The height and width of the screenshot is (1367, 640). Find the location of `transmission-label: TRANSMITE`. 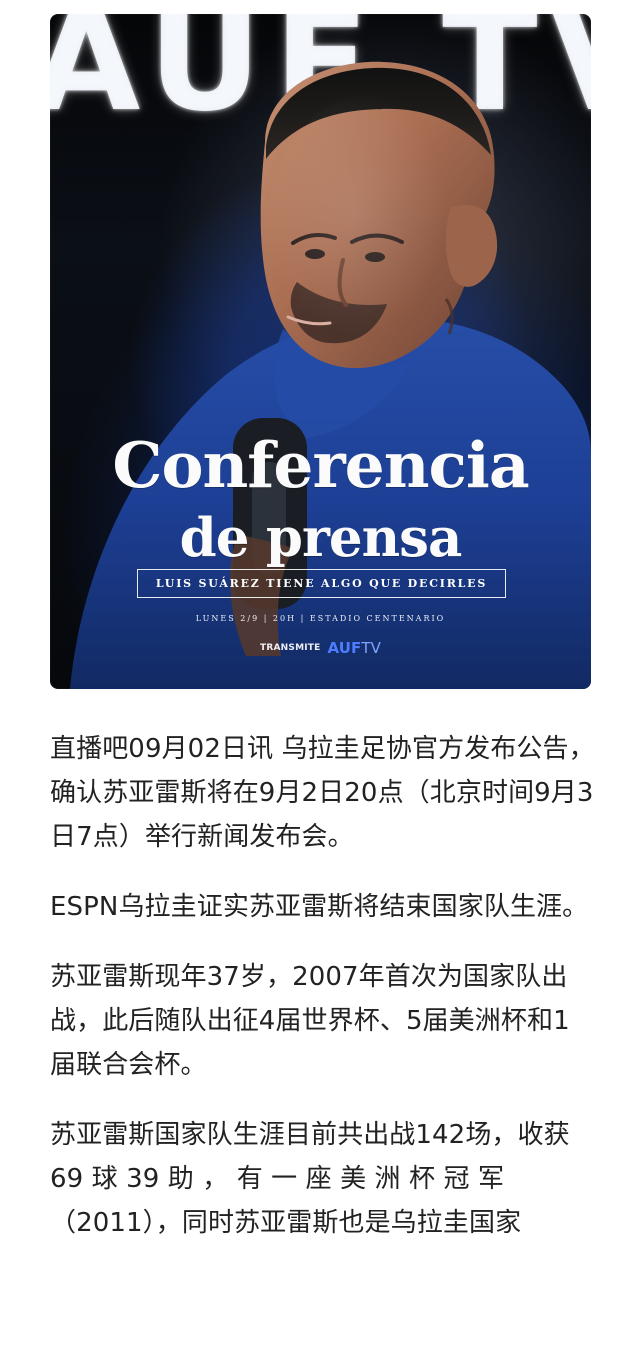

transmission-label: TRANSMITE is located at coordinates (290, 648).